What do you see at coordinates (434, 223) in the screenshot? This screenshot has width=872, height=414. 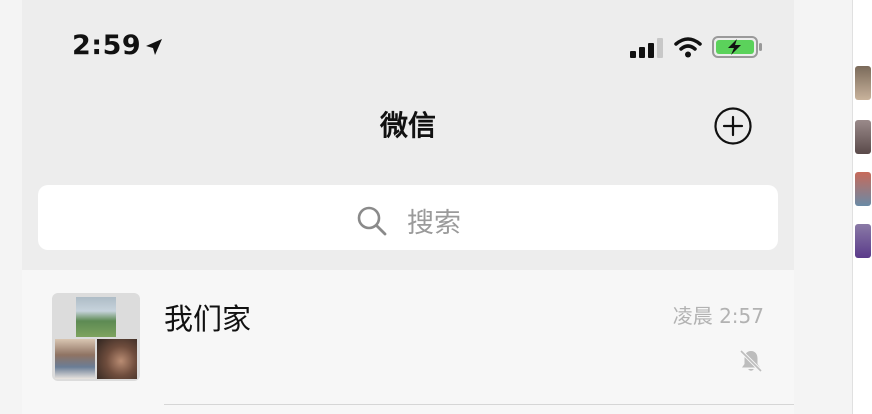 I see `search-placeholder: 搜索` at bounding box center [434, 223].